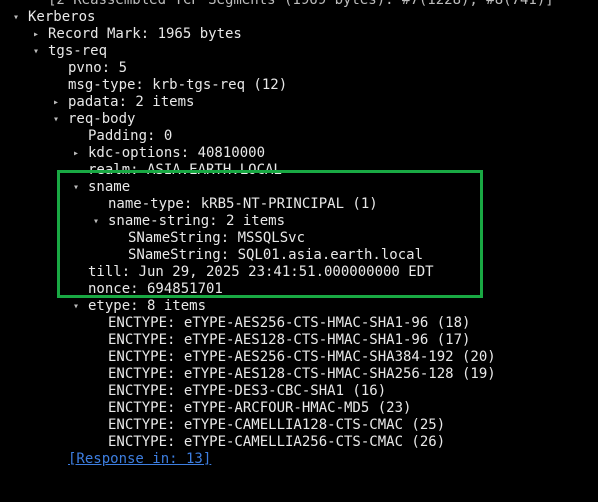 Image resolution: width=598 pixels, height=502 pixels. Describe the element at coordinates (277, 425) in the screenshot. I see `row-label: ENCTYPE: eTYPE-CAMELLIA128-CTS-CMAC (25)` at that location.